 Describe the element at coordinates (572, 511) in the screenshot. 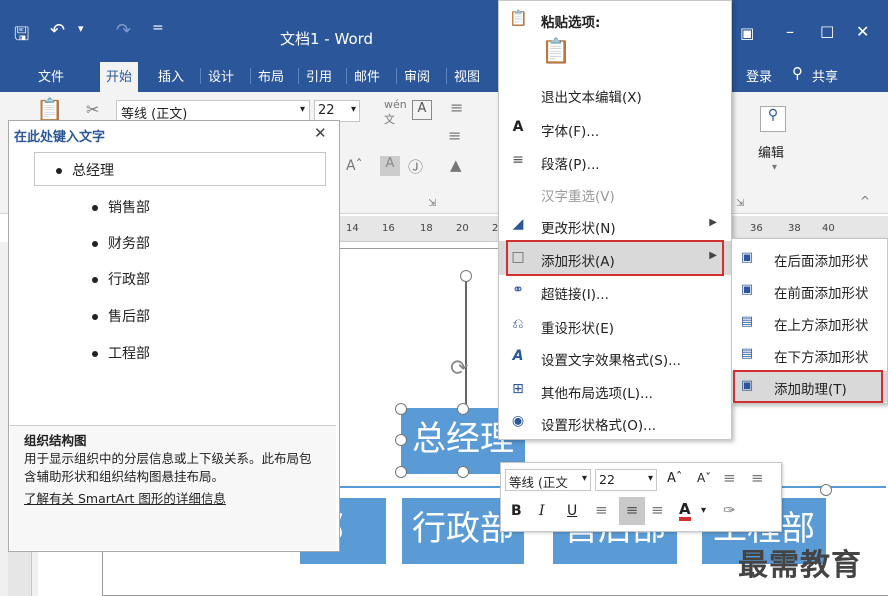

I see `underline-button: U` at that location.